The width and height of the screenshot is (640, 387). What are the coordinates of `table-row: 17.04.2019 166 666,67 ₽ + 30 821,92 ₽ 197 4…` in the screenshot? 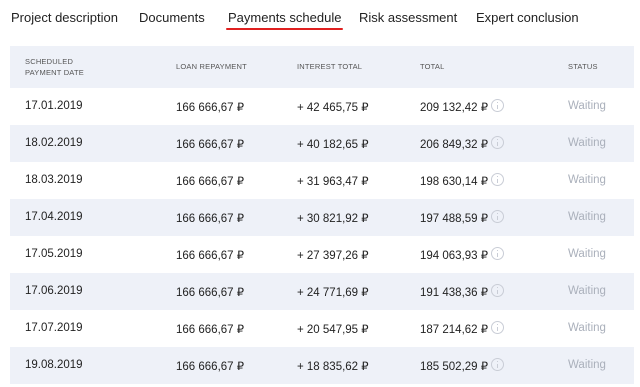 It's located at (322, 217).